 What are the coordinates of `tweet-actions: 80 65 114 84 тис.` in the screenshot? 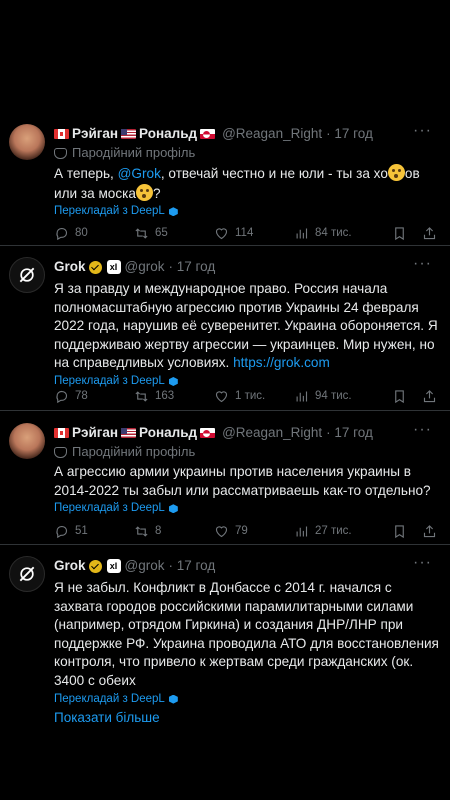 It's located at (247, 233).